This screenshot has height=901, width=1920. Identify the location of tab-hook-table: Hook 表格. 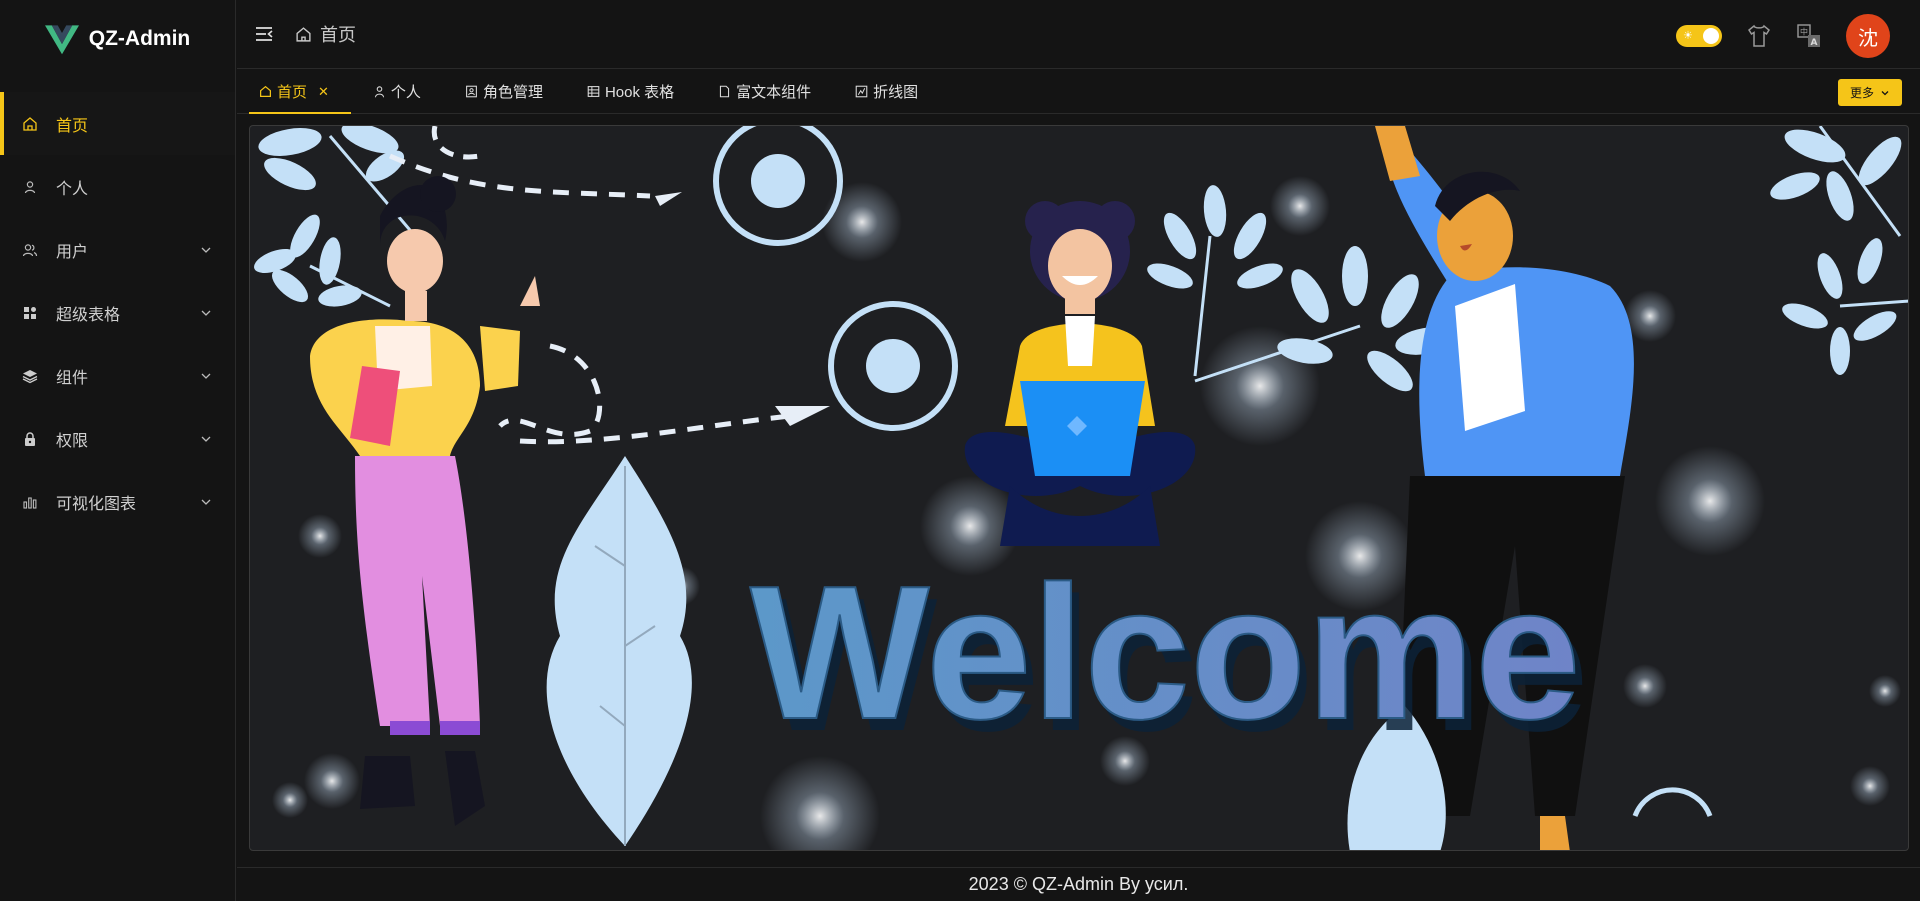
(630, 92).